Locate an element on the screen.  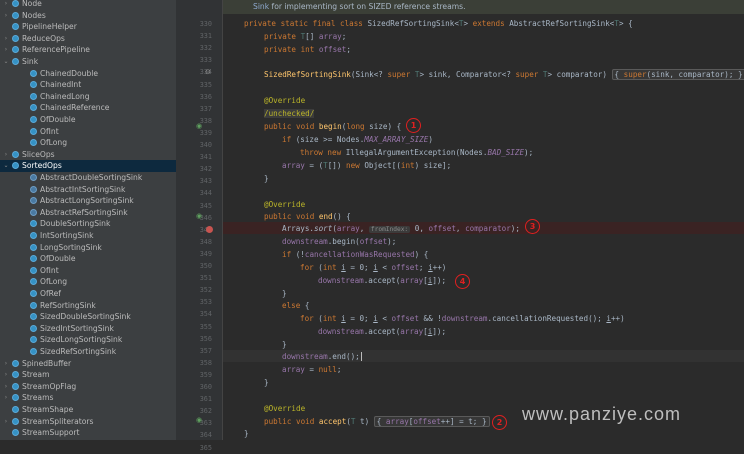
tree-item: PipelineHelper is located at coordinates (88, 27).